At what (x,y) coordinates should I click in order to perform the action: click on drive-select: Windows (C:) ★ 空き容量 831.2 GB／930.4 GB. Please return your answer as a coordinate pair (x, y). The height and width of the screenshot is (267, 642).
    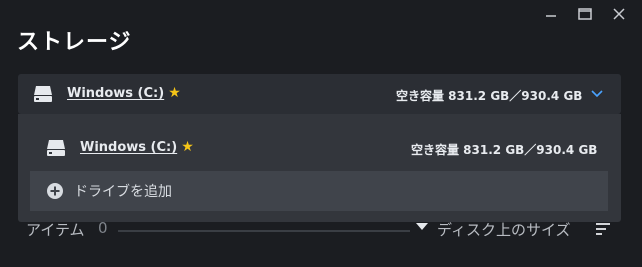
    Looking at the image, I should click on (319, 94).